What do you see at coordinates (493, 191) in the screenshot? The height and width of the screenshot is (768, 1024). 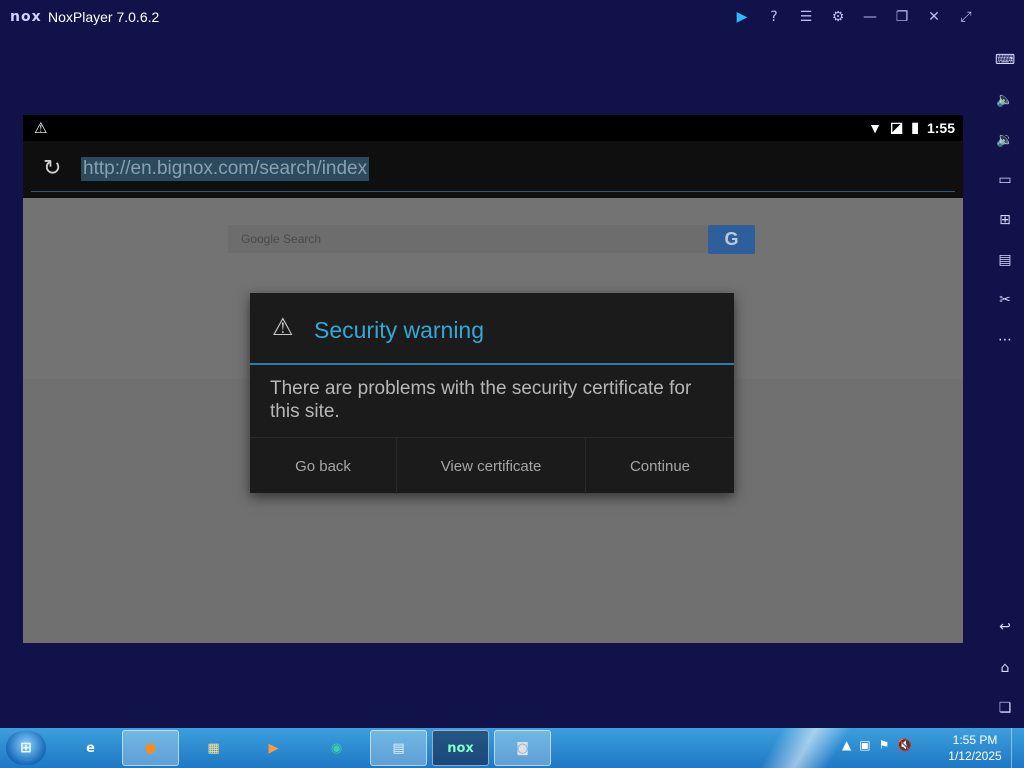 I see `url-underline` at bounding box center [493, 191].